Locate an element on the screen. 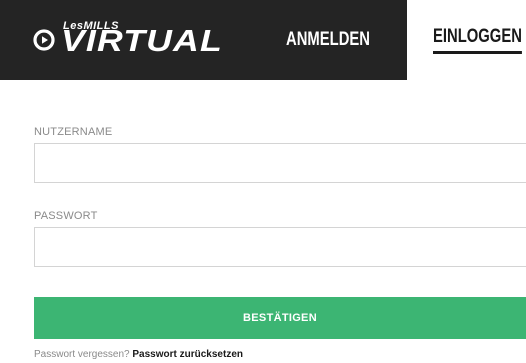  password-input is located at coordinates (280, 247).